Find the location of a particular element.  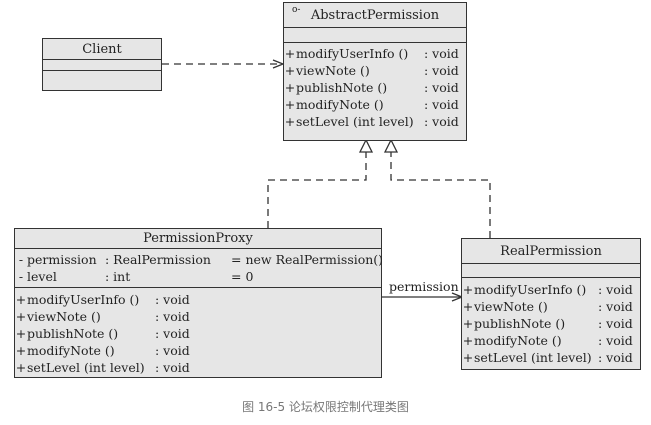

interface-marker-icon: o- is located at coordinates (296, 10).